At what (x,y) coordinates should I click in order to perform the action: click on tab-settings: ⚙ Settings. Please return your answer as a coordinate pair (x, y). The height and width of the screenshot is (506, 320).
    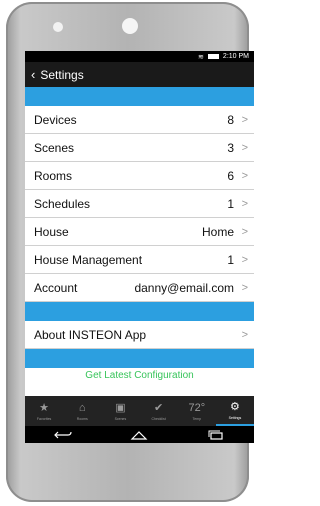
    Looking at the image, I should click on (234, 411).